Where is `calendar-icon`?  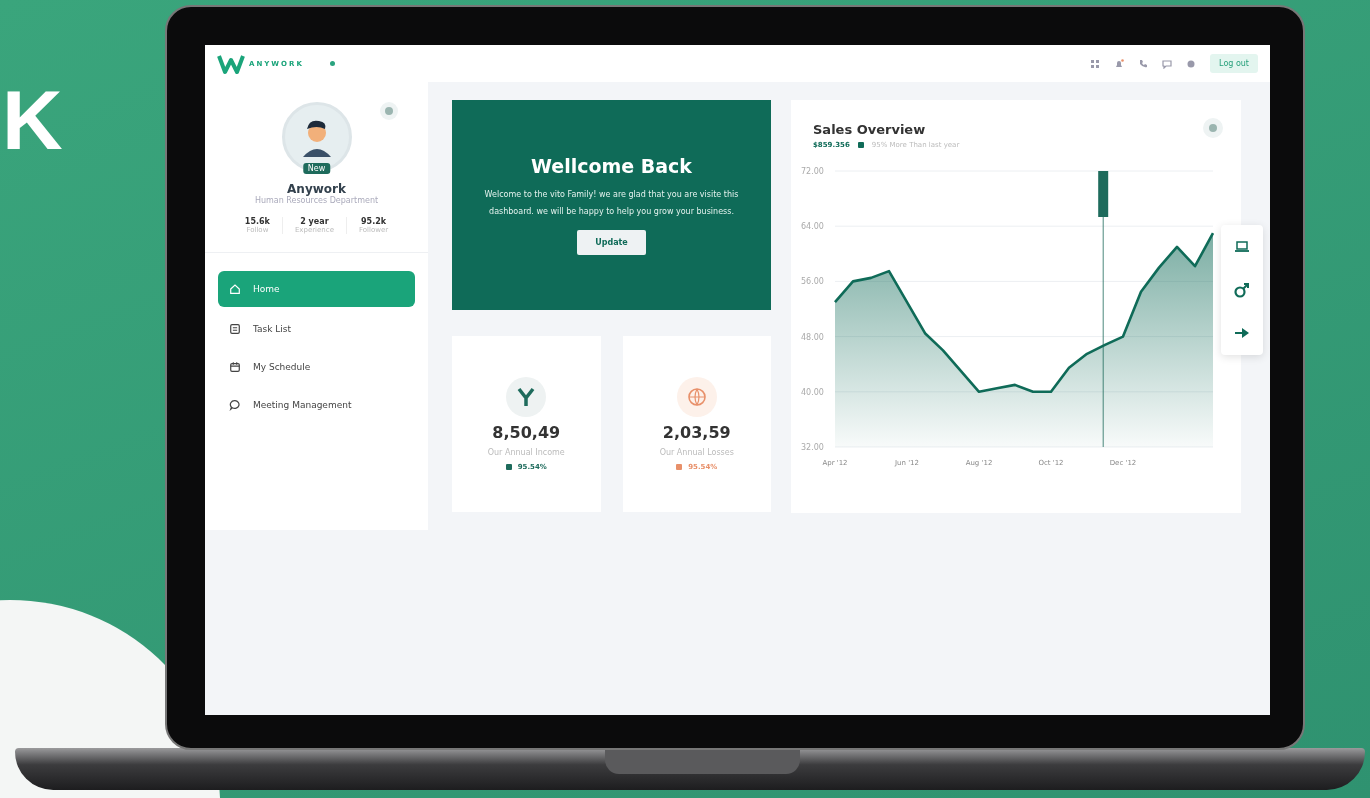
calendar-icon is located at coordinates (235, 367).